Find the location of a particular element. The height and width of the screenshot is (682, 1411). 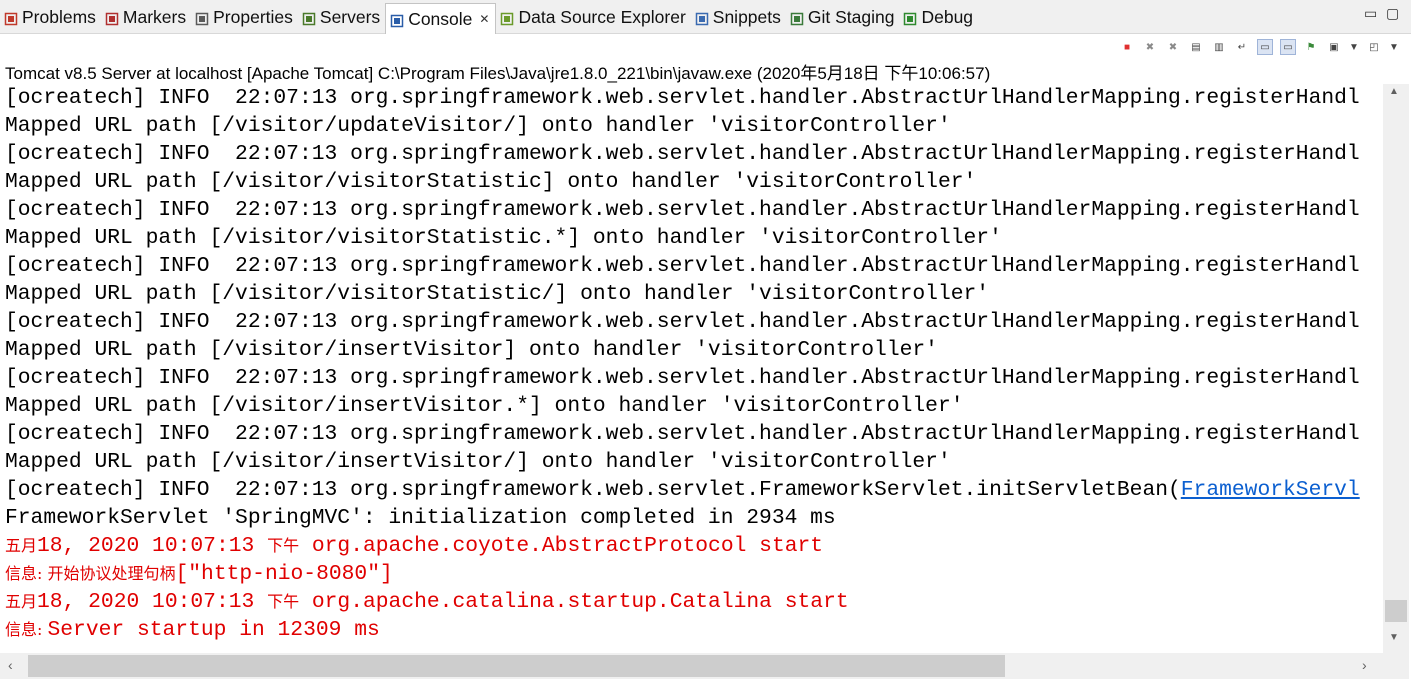

markers-icon is located at coordinates (112, 18).